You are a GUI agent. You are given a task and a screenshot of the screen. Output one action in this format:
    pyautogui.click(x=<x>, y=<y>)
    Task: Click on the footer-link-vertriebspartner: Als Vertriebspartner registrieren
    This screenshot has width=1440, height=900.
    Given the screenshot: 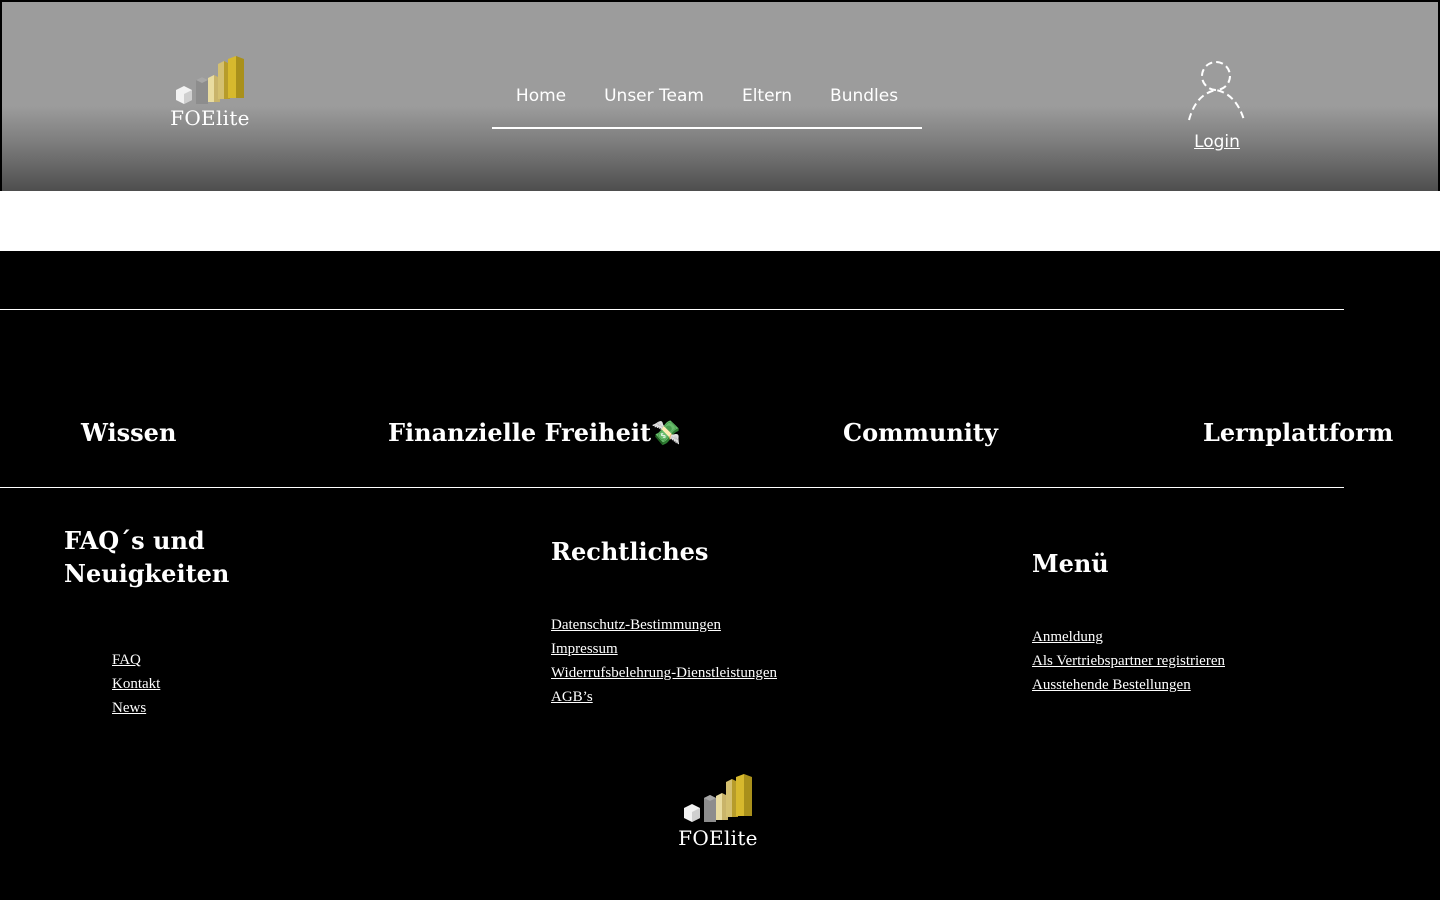 What is the action you would take?
    pyautogui.click(x=1128, y=661)
    